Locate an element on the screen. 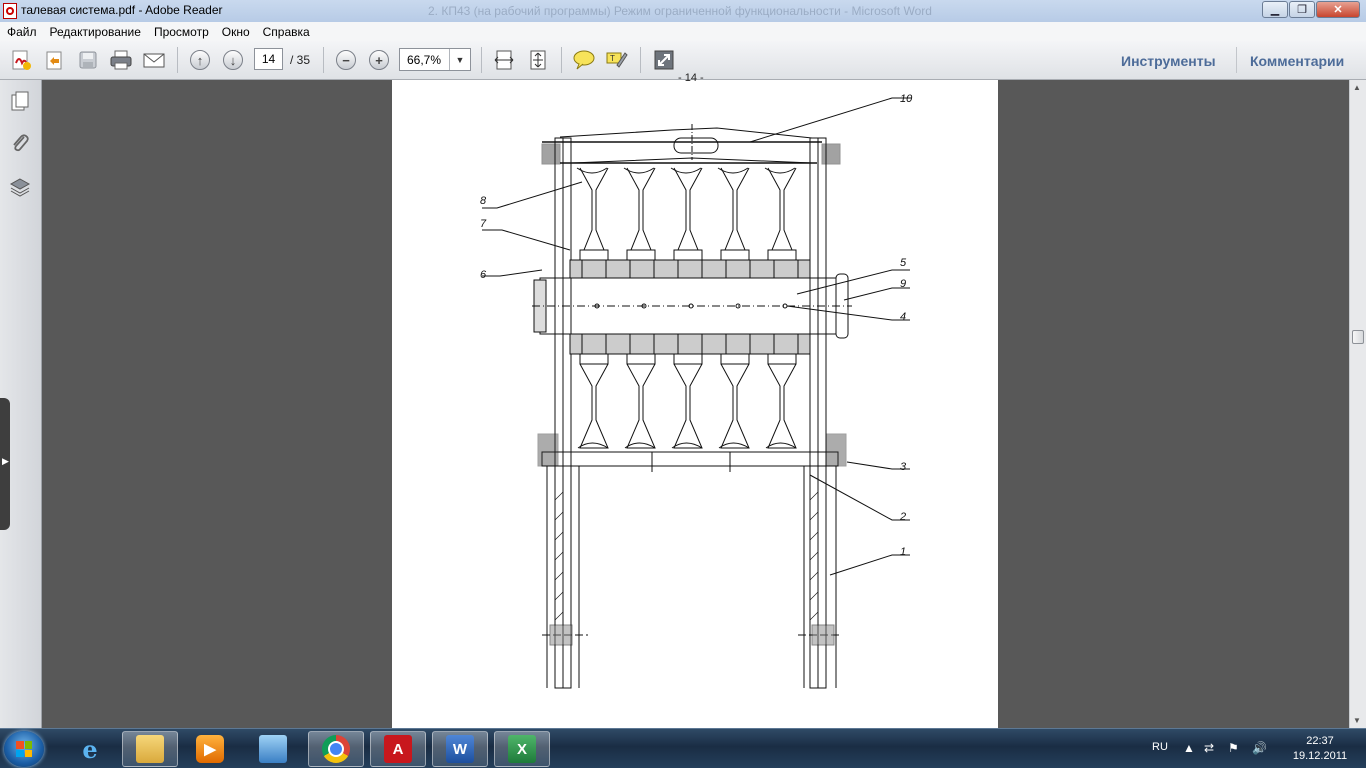 The height and width of the screenshot is (768, 1366). ie-icon: e is located at coordinates (90, 749).